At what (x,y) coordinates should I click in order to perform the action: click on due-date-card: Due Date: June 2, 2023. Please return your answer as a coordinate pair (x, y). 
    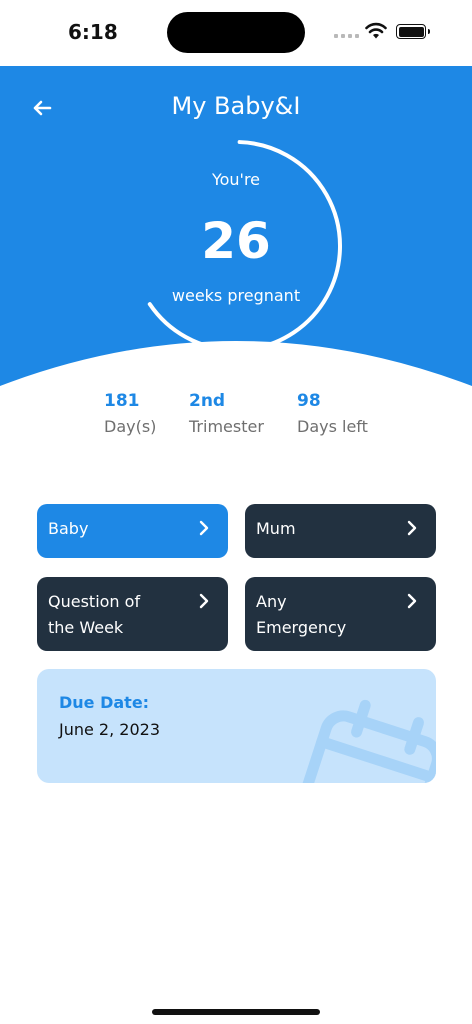
    Looking at the image, I should click on (236, 726).